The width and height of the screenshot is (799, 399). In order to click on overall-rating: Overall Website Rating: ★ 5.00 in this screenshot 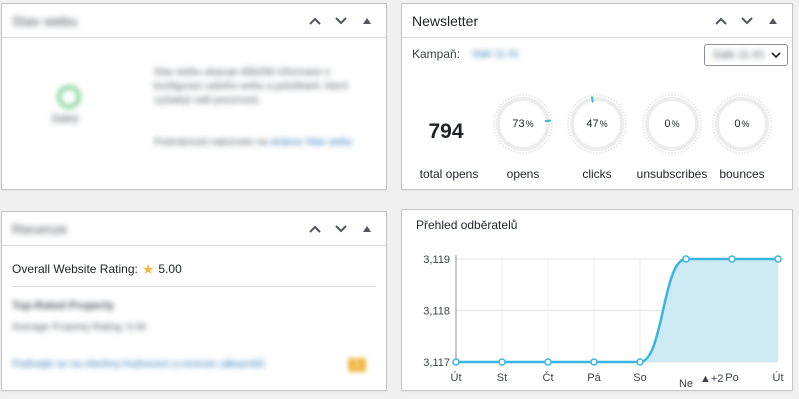, I will do `click(97, 269)`.